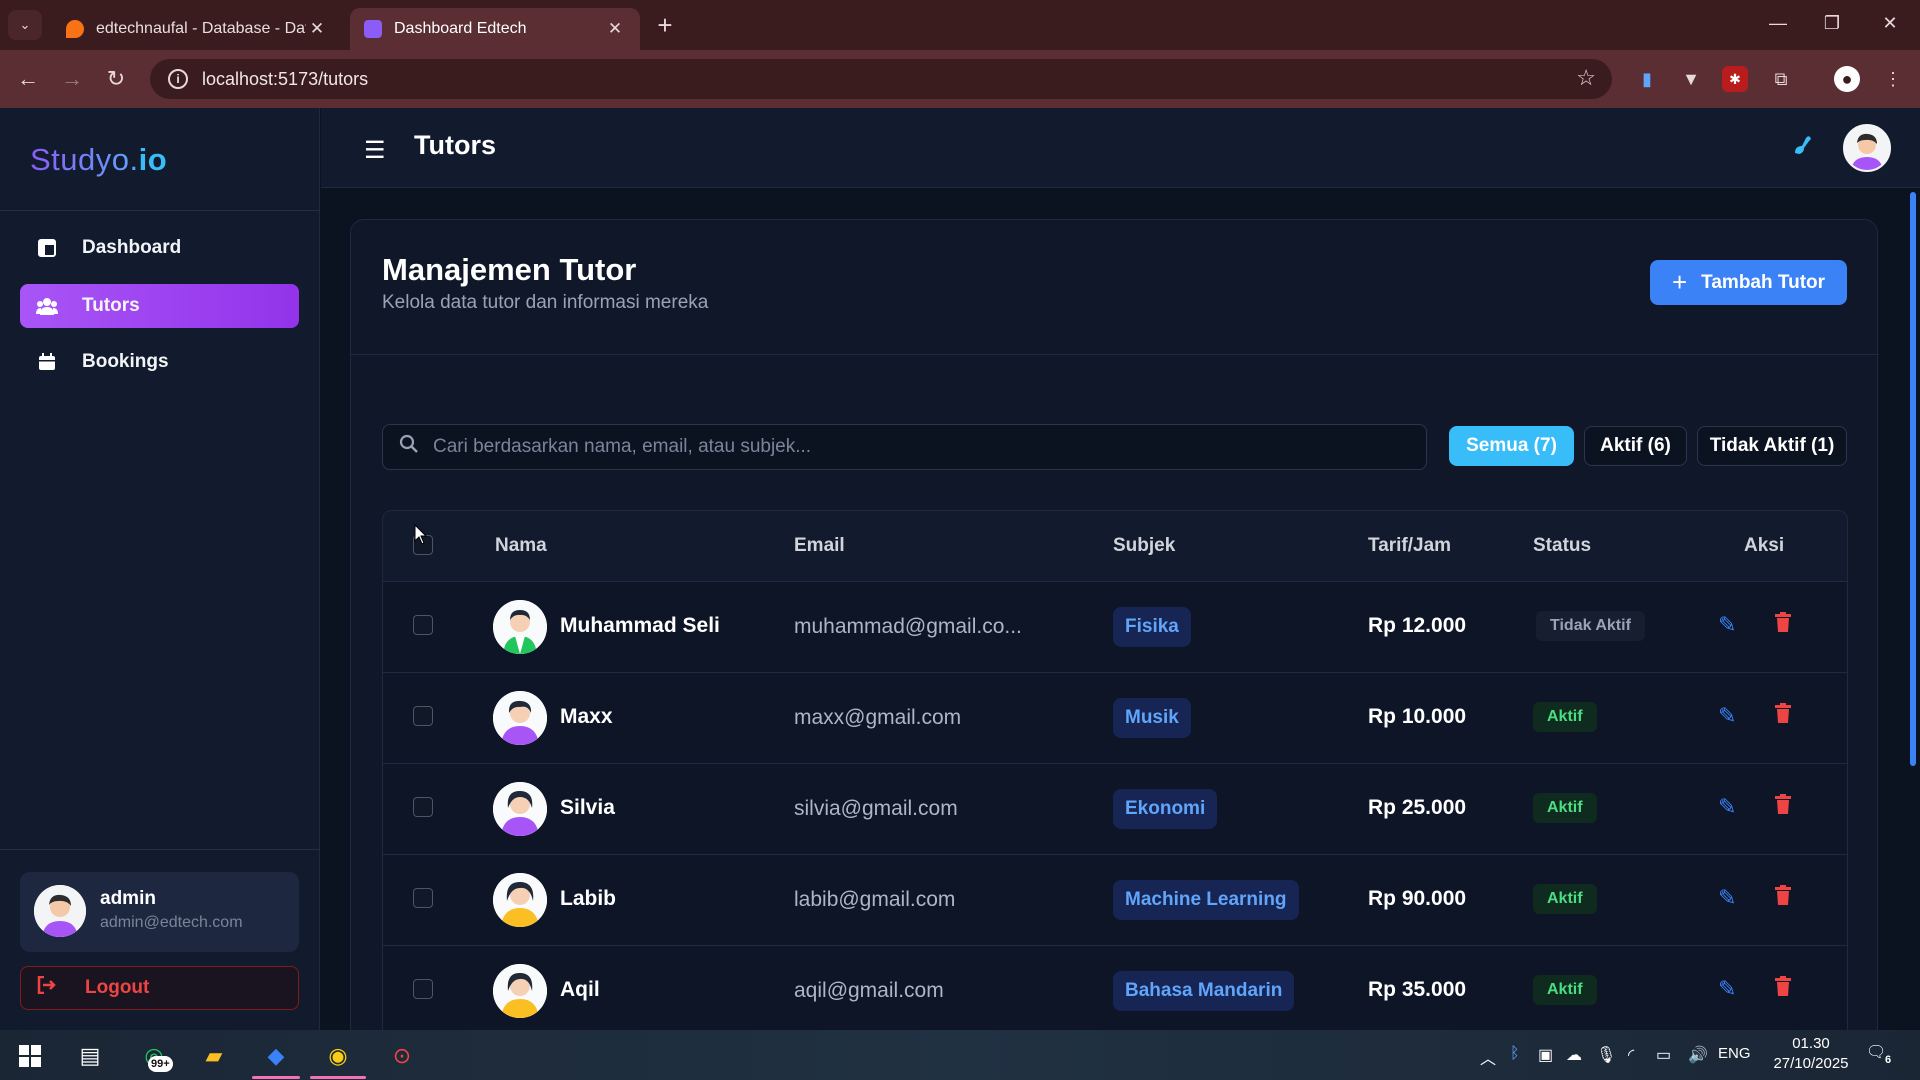  What do you see at coordinates (111, 305) in the screenshot?
I see `sidebar-item-label: Tutors` at bounding box center [111, 305].